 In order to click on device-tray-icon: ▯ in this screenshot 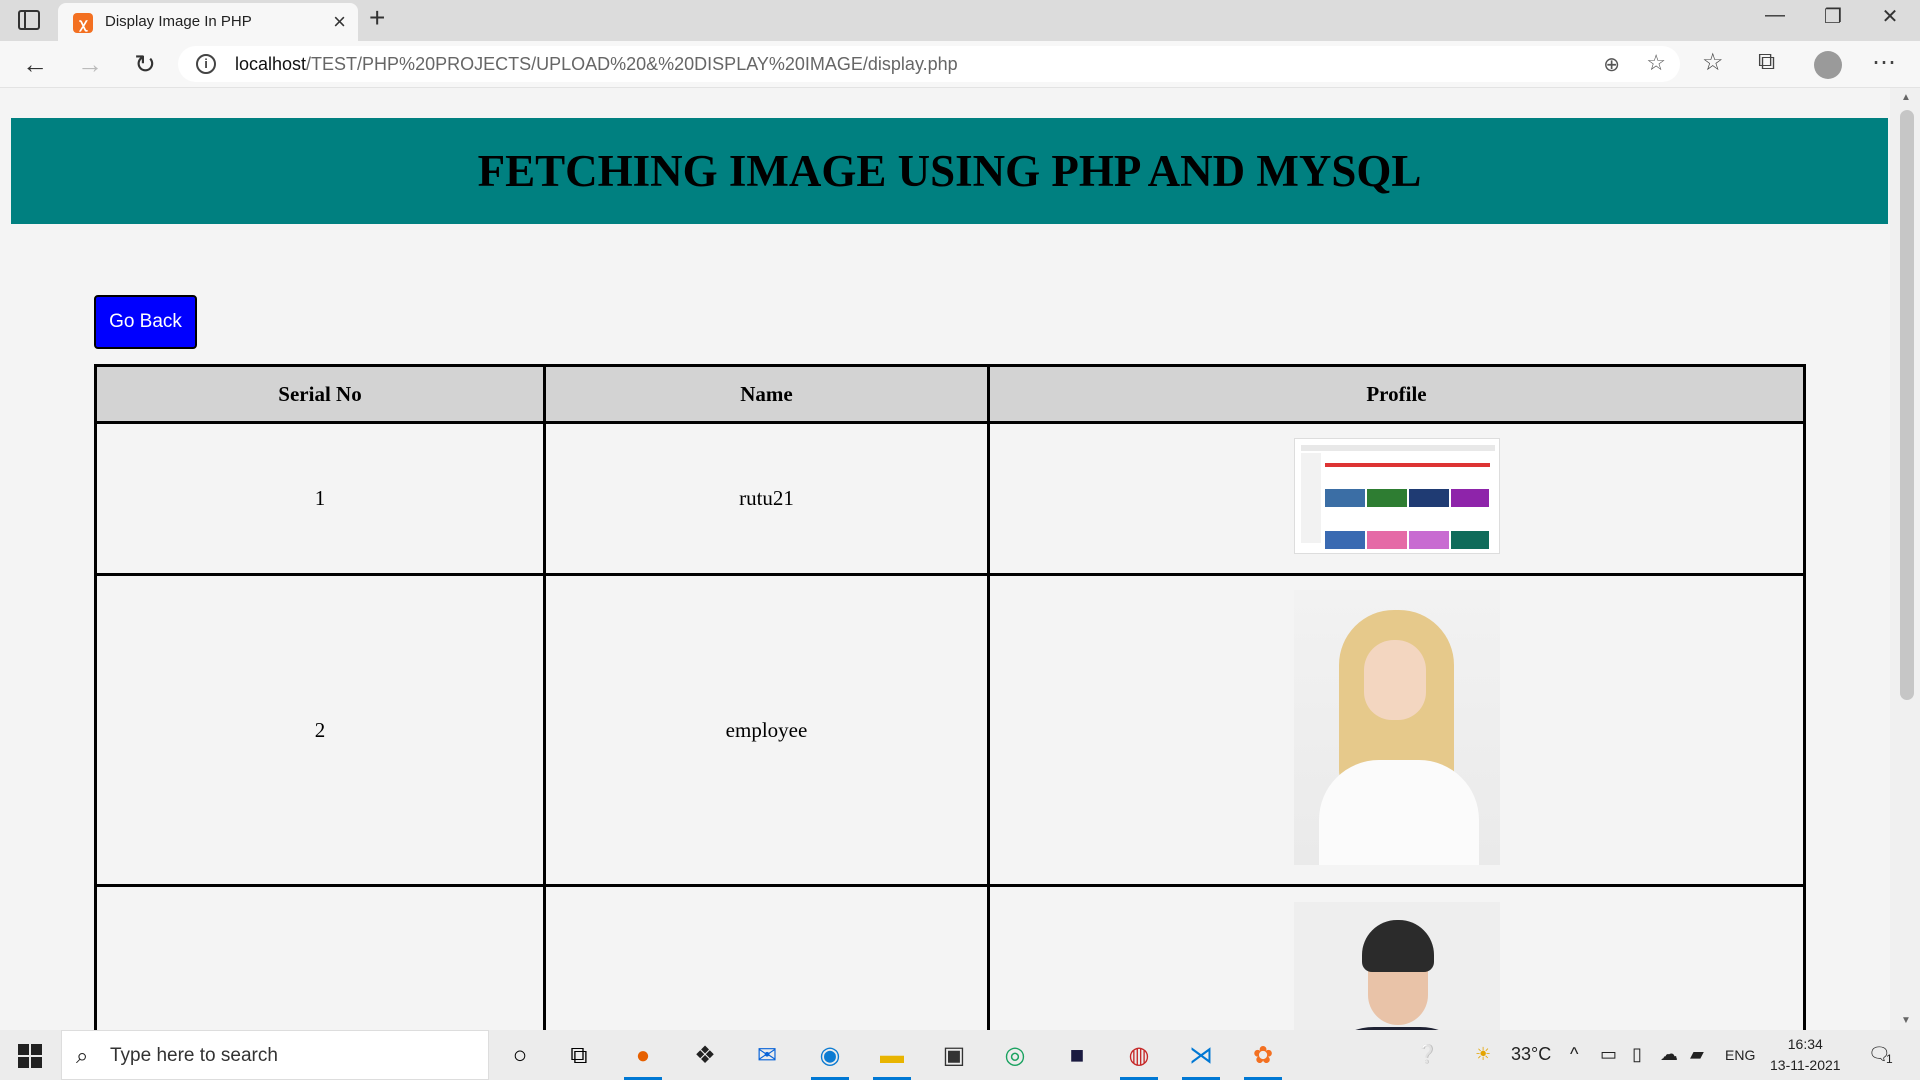, I will do `click(1637, 1054)`.